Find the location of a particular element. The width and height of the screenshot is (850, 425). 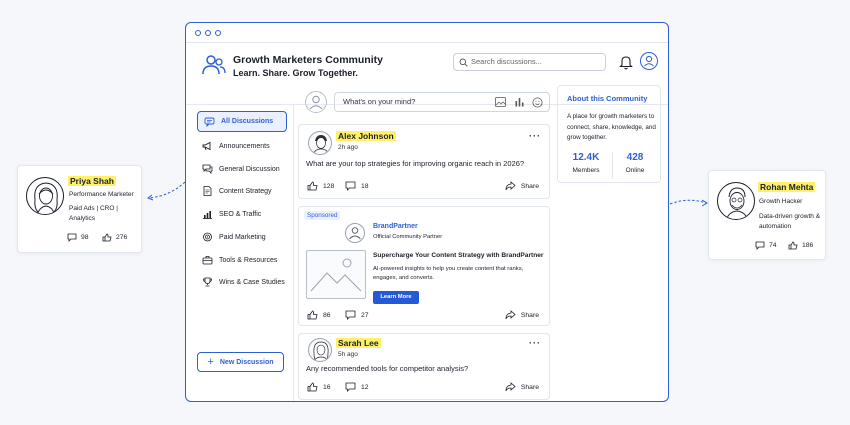

app-tagline: Learn. Share. Grow Together. is located at coordinates (295, 73).